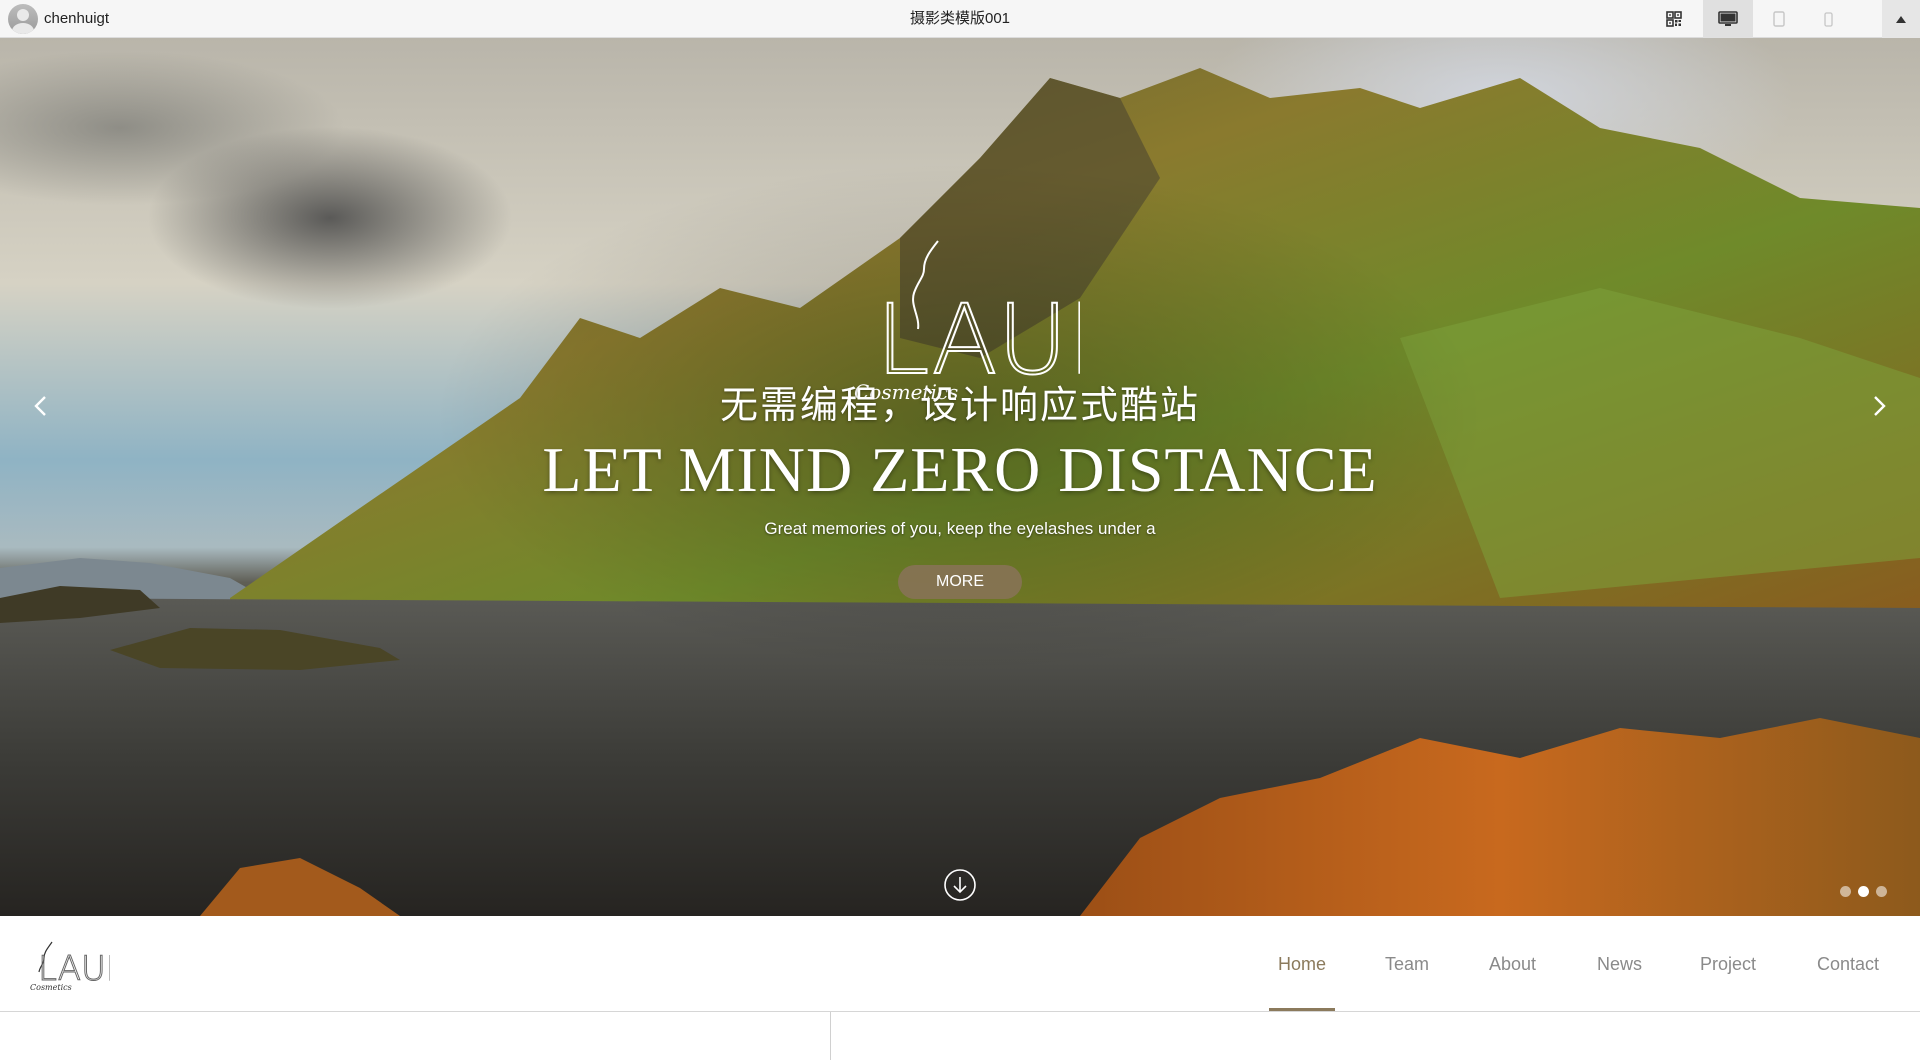 The height and width of the screenshot is (1060, 1920). I want to click on nav-active-underline, so click(1302, 1009).